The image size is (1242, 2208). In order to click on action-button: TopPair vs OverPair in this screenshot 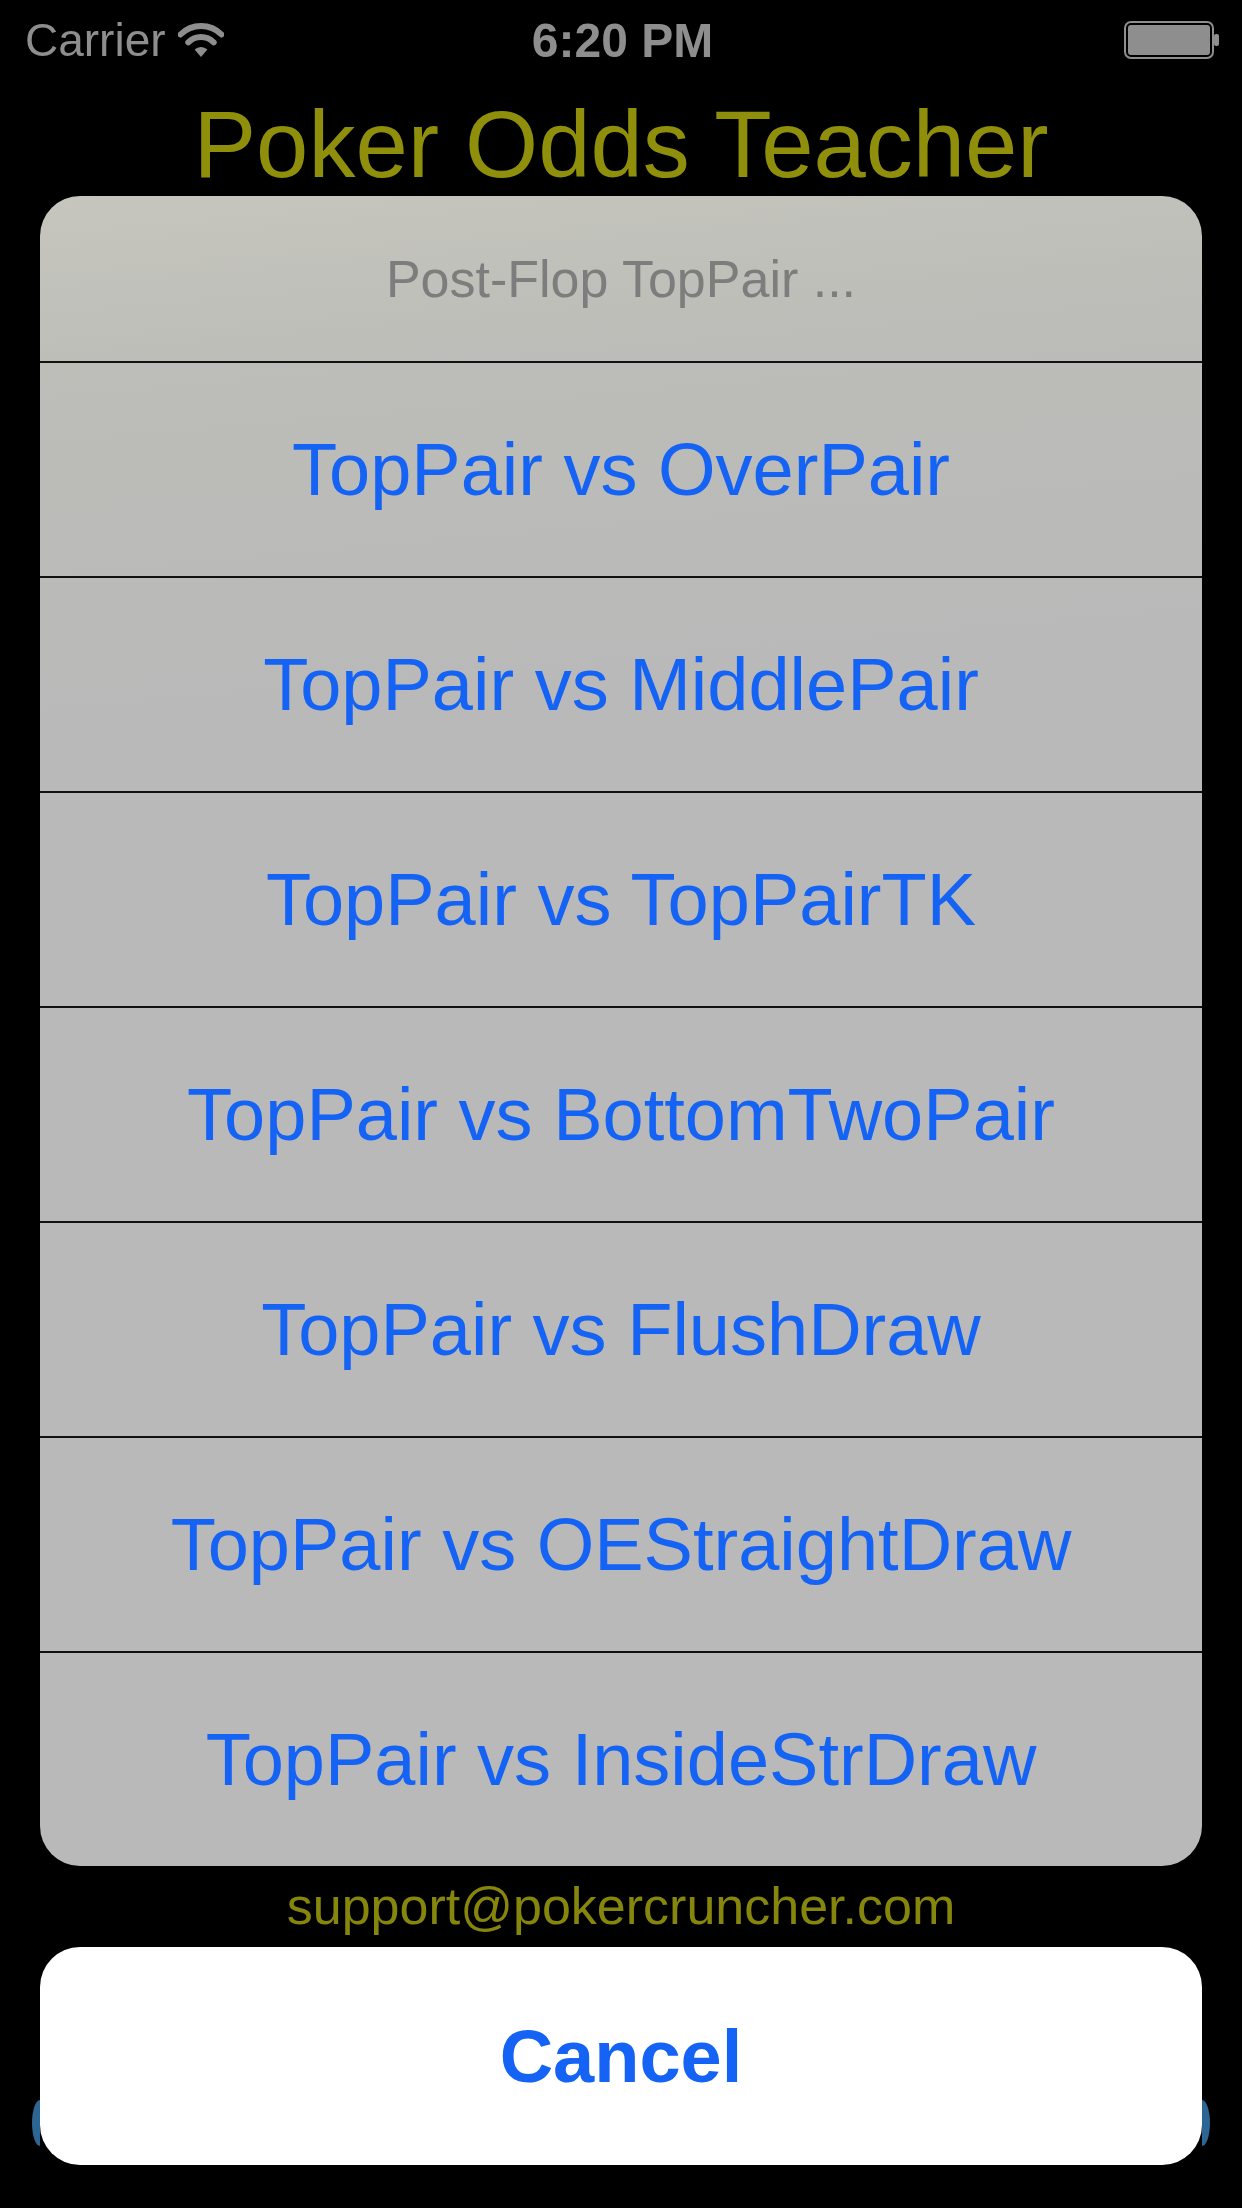, I will do `click(621, 468)`.